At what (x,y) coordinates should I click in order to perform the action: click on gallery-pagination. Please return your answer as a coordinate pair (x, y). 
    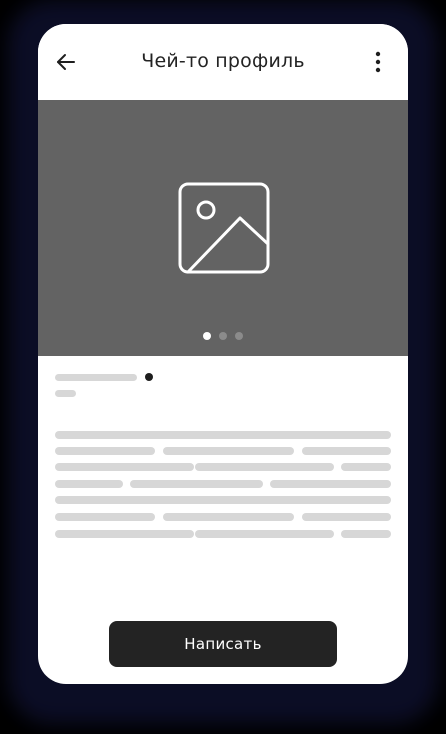
    Looking at the image, I should click on (223, 336).